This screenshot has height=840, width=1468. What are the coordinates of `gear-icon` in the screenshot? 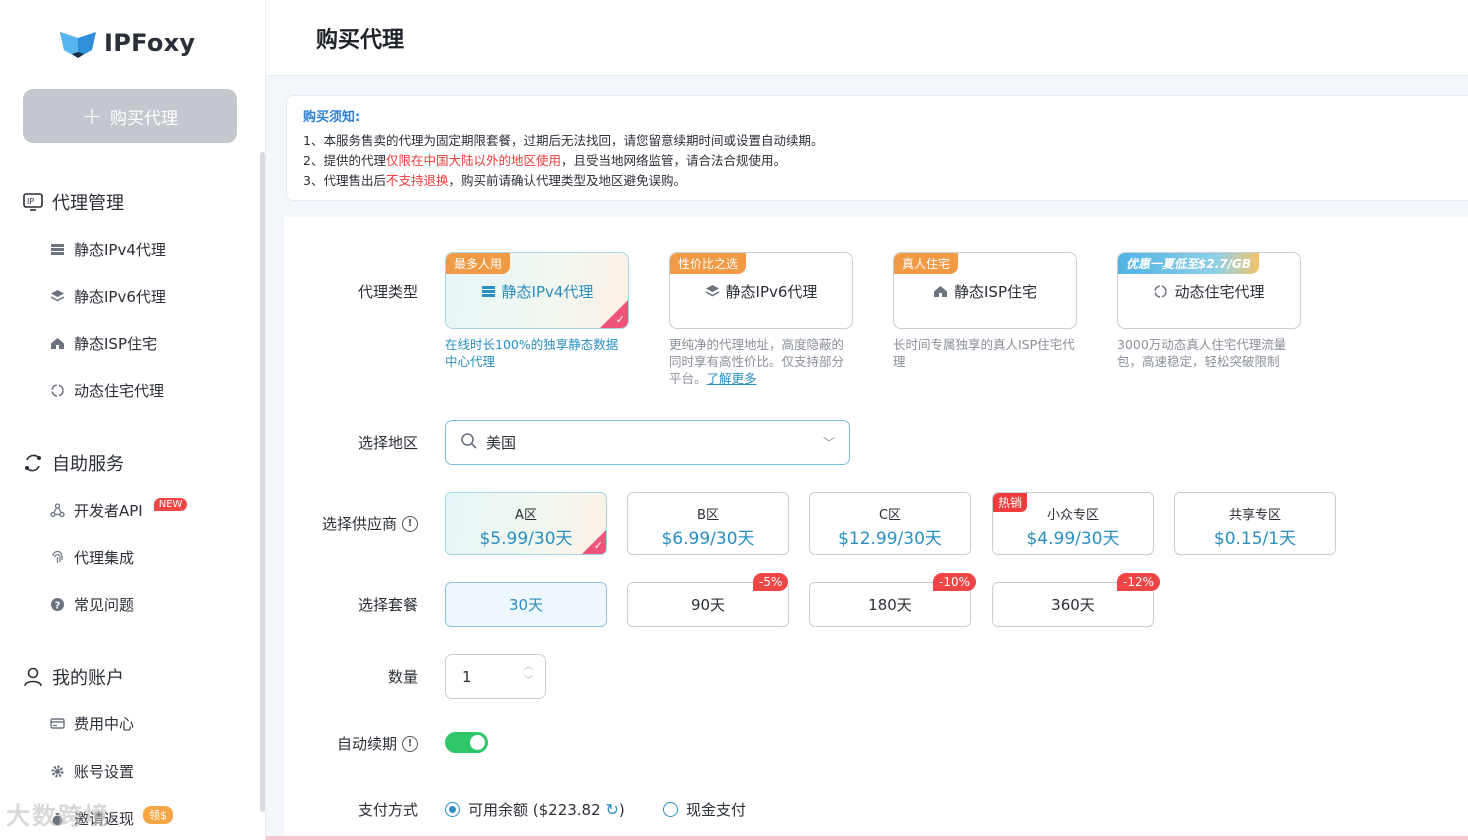 It's located at (57, 771).